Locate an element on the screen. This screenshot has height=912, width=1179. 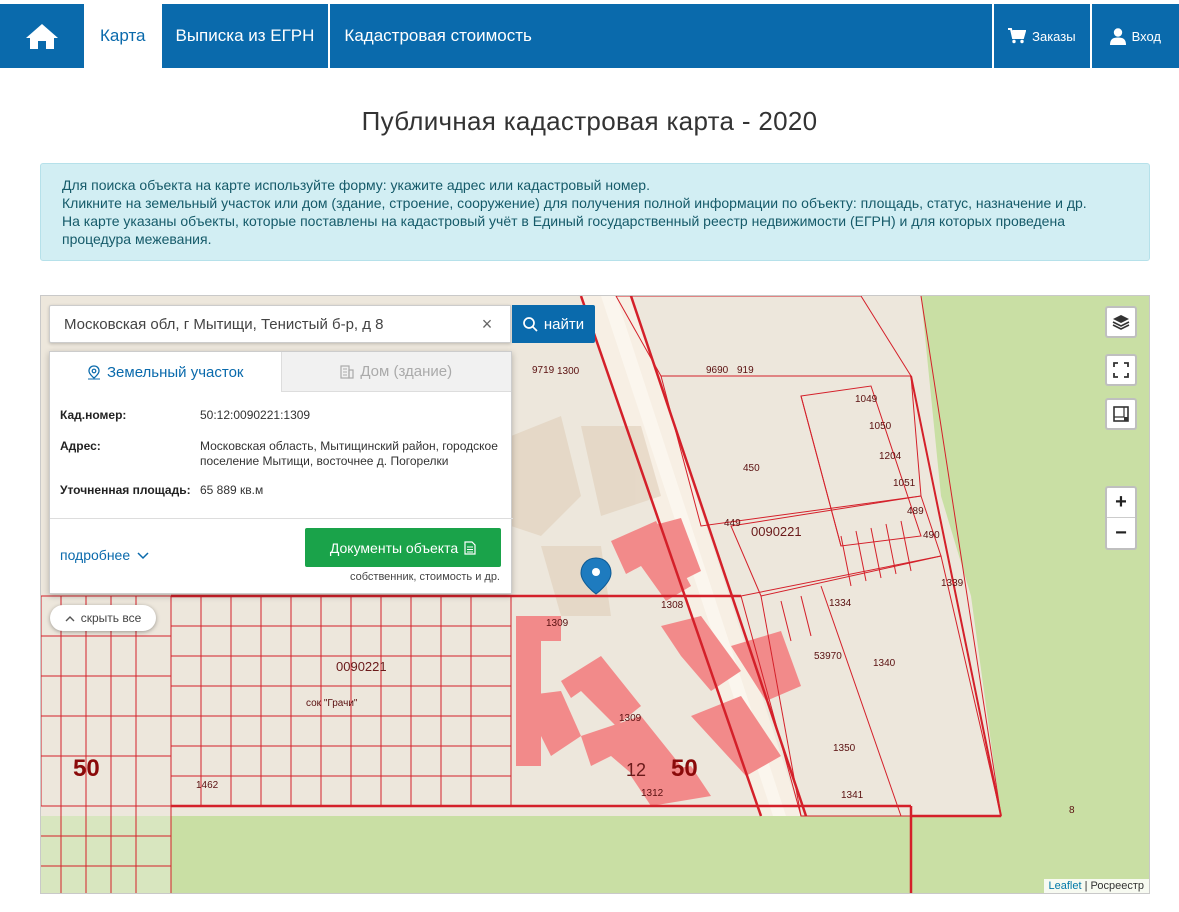
layers-icon is located at coordinates (1121, 322).